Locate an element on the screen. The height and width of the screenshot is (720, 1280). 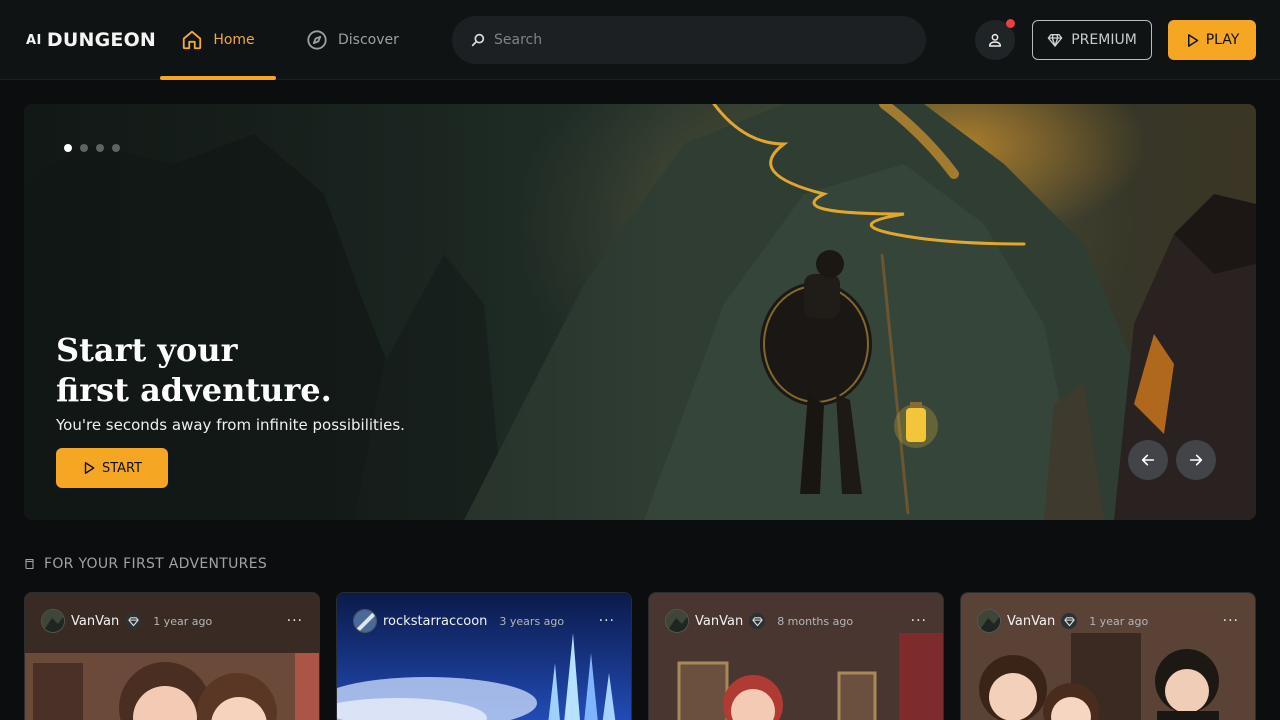
section-title: FOR YOUR FIRST ADVENTURES is located at coordinates (156, 564).